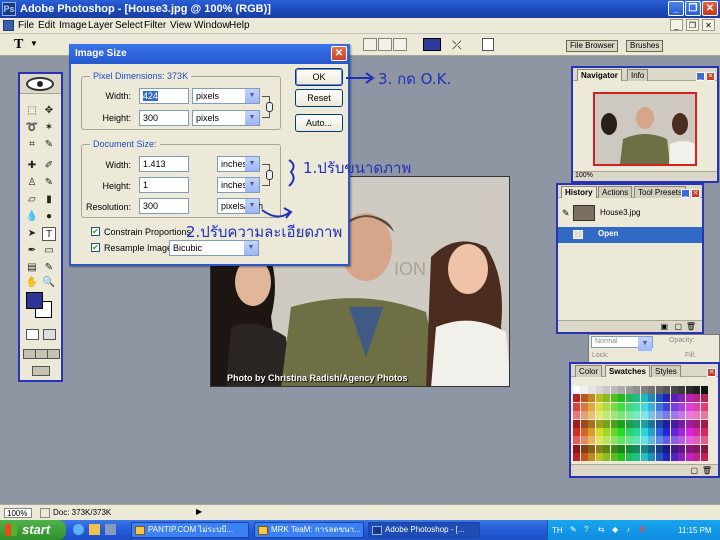 The width and height of the screenshot is (720, 540). Describe the element at coordinates (707, 470) in the screenshot. I see `delete-swatch-icon: 🗑` at that location.